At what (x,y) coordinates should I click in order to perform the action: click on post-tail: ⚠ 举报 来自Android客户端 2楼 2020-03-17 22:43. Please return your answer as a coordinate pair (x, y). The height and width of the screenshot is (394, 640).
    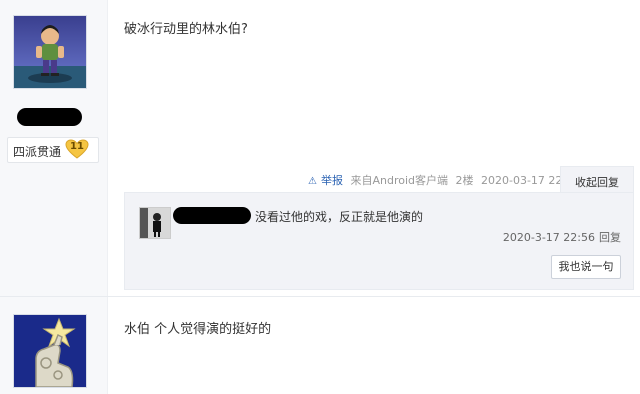
    Looking at the image, I should click on (446, 180).